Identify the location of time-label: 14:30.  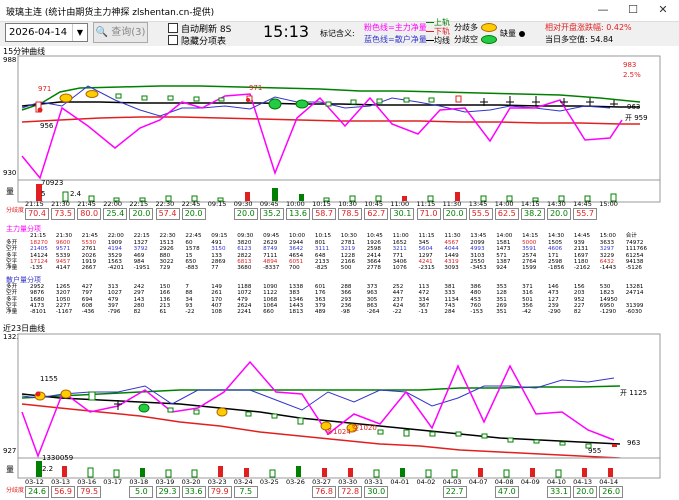
(556, 204).